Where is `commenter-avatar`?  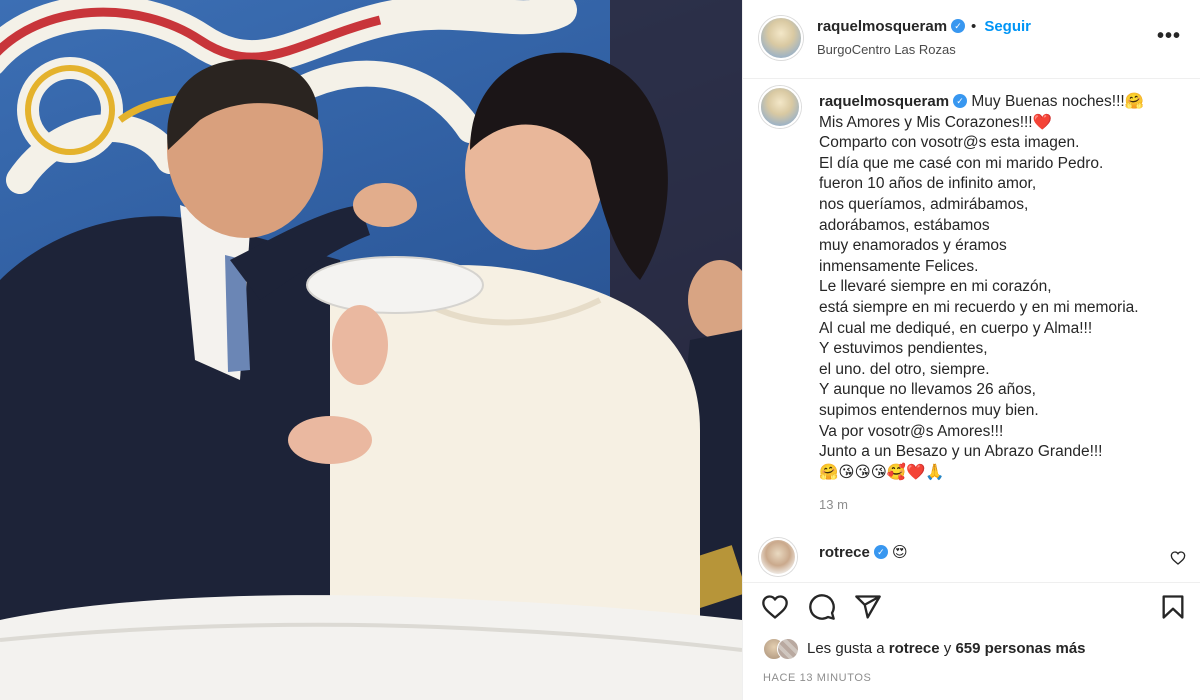 commenter-avatar is located at coordinates (778, 557).